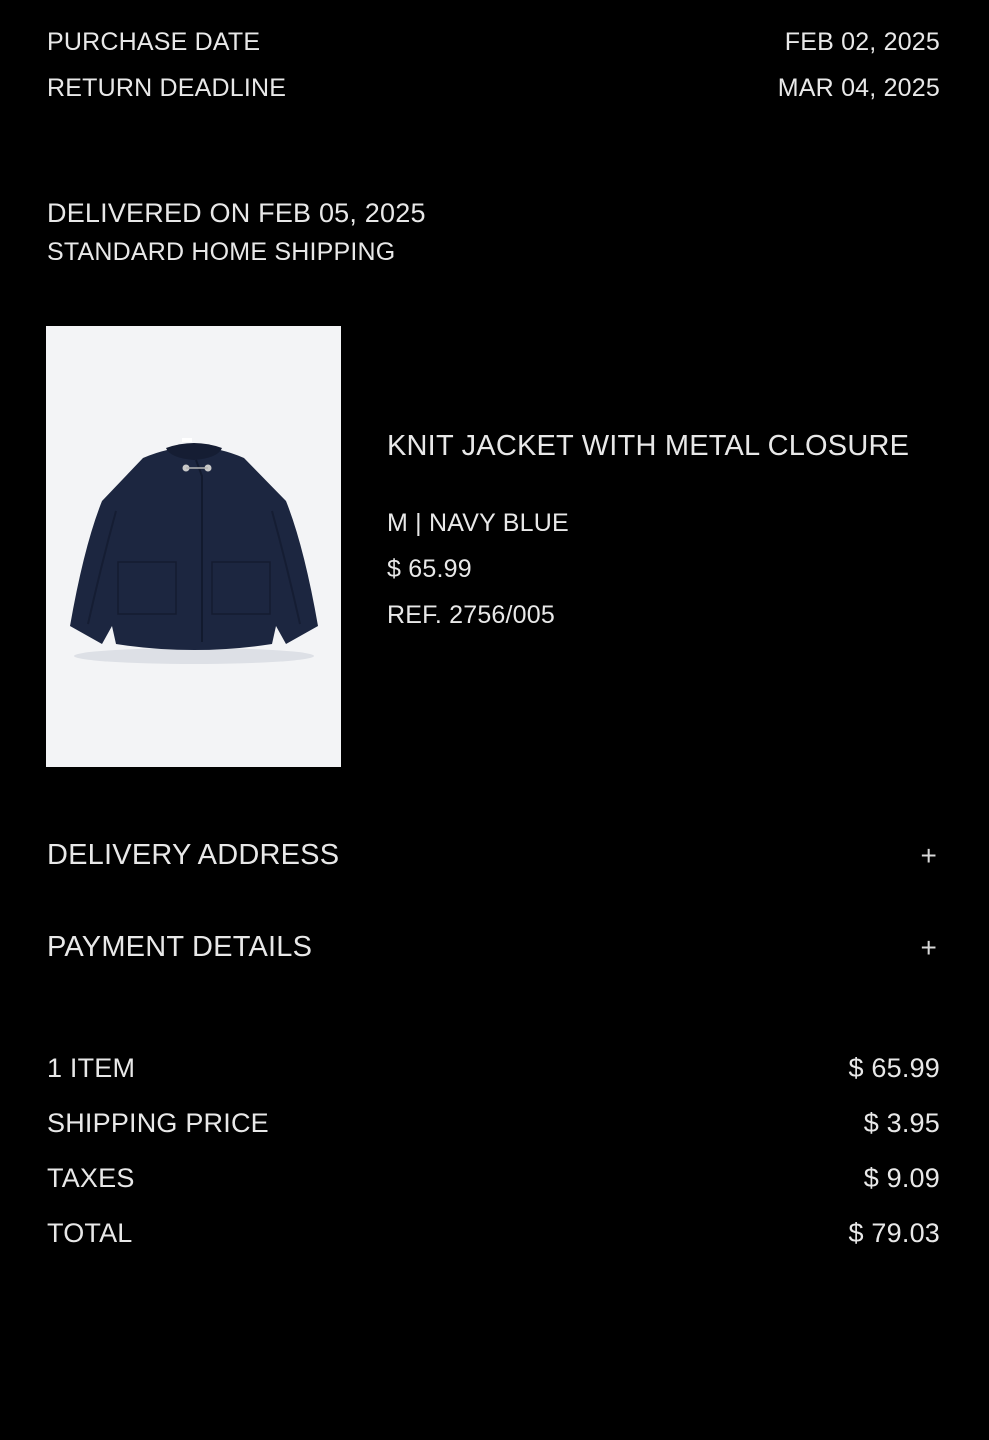 This screenshot has width=989, height=1440. I want to click on delivery-status: DELIVERED ON FEB 05, 2025, so click(236, 213).